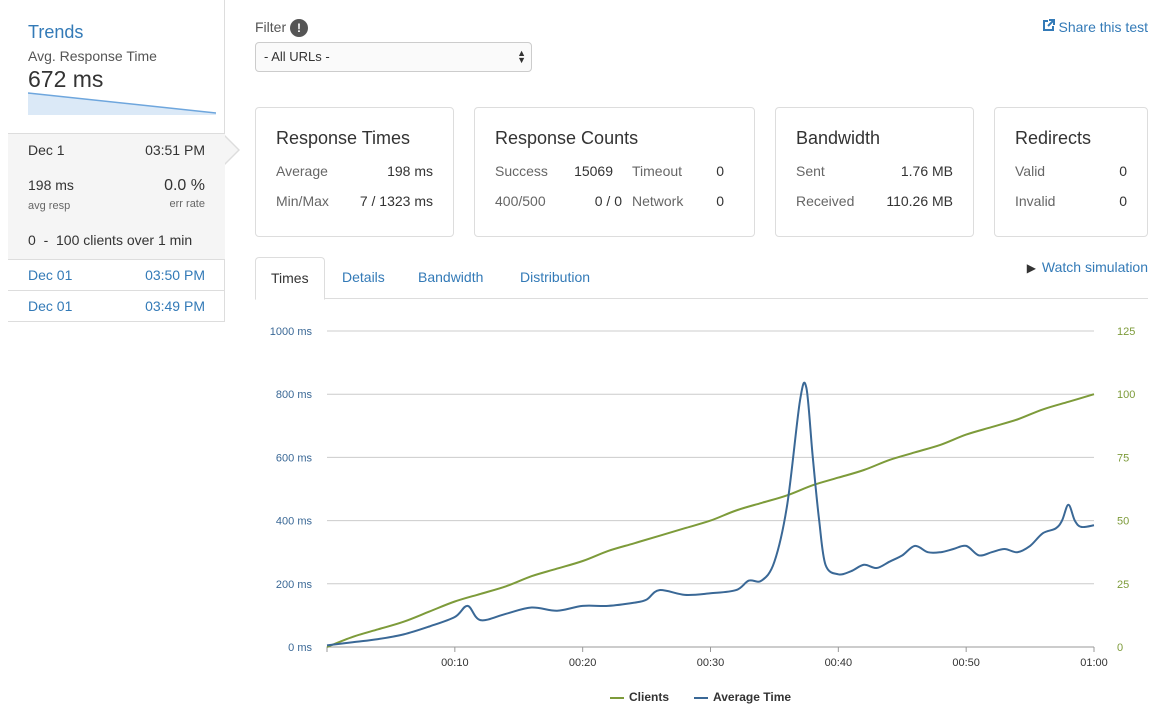  I want to click on stat-row: Average 198 ms, so click(354, 171).